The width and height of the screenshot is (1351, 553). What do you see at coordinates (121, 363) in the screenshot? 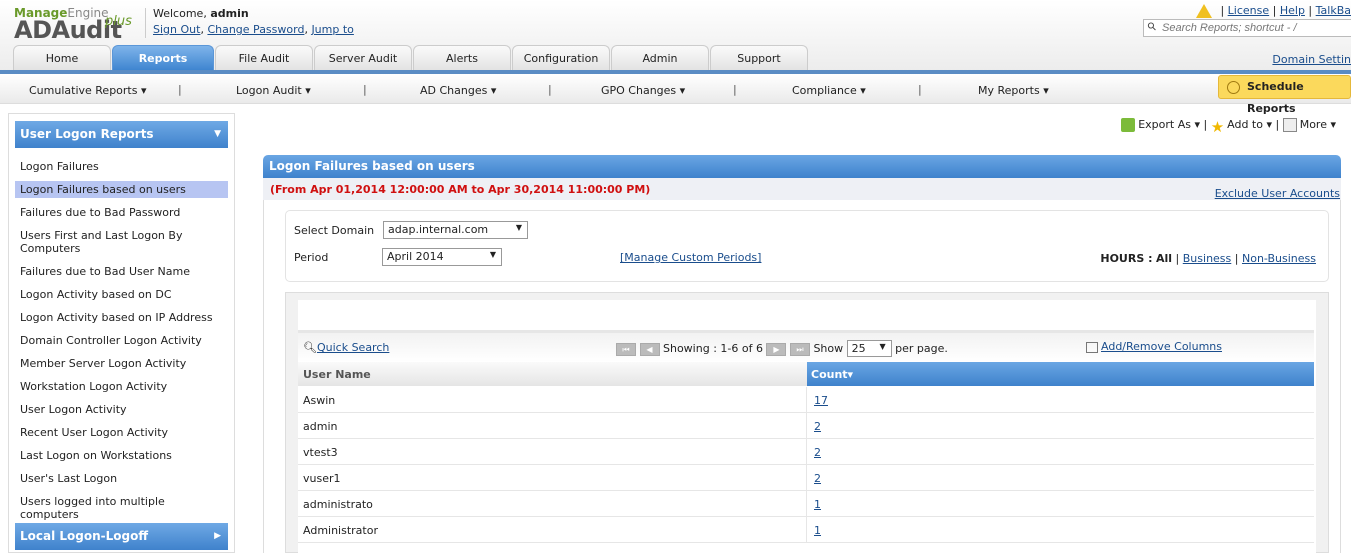
I see `sidebar-item: Member Server Logon Activity` at bounding box center [121, 363].